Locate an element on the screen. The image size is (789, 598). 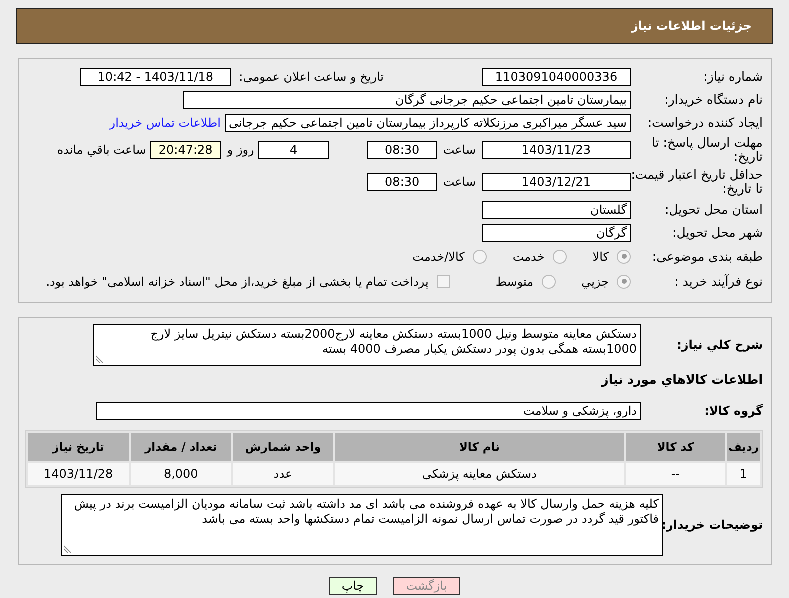
field-label: گروه کالا: is located at coordinates (733, 411).